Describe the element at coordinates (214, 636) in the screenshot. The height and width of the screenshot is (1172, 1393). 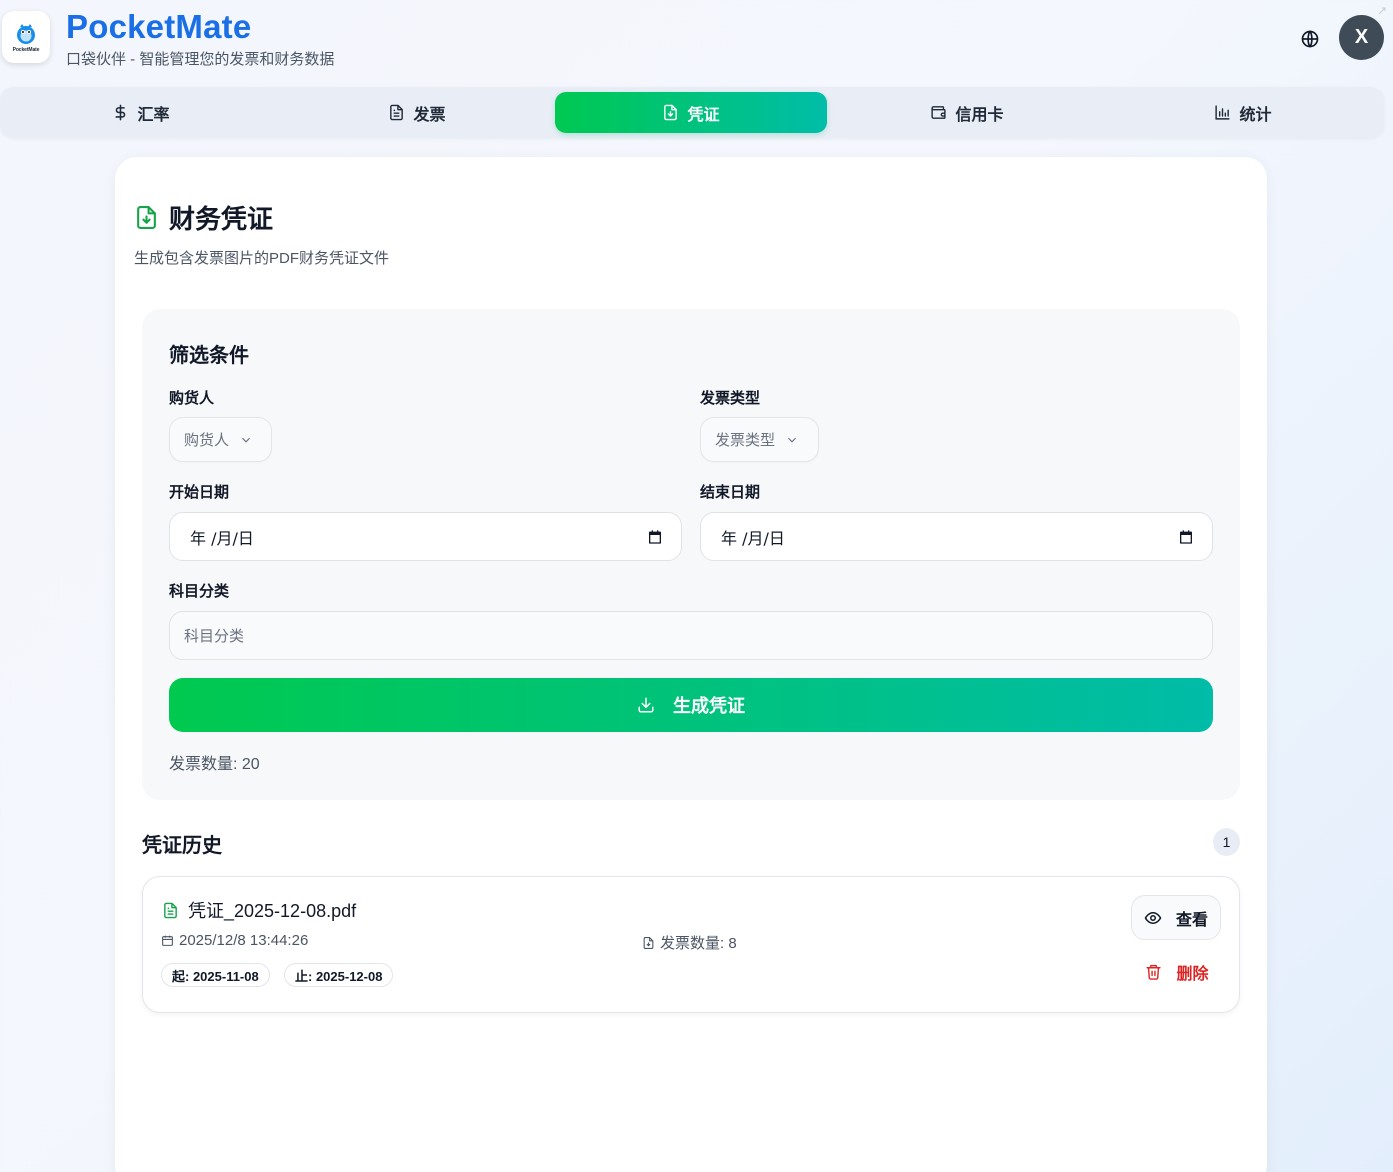
I see `category-placeholder: 科目分类` at that location.